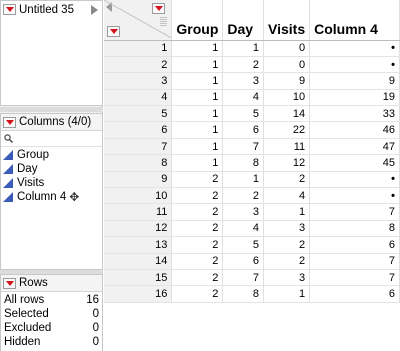 This screenshot has height=351, width=400. I want to click on table-row: 1 1 1 0 •, so click(252, 48).